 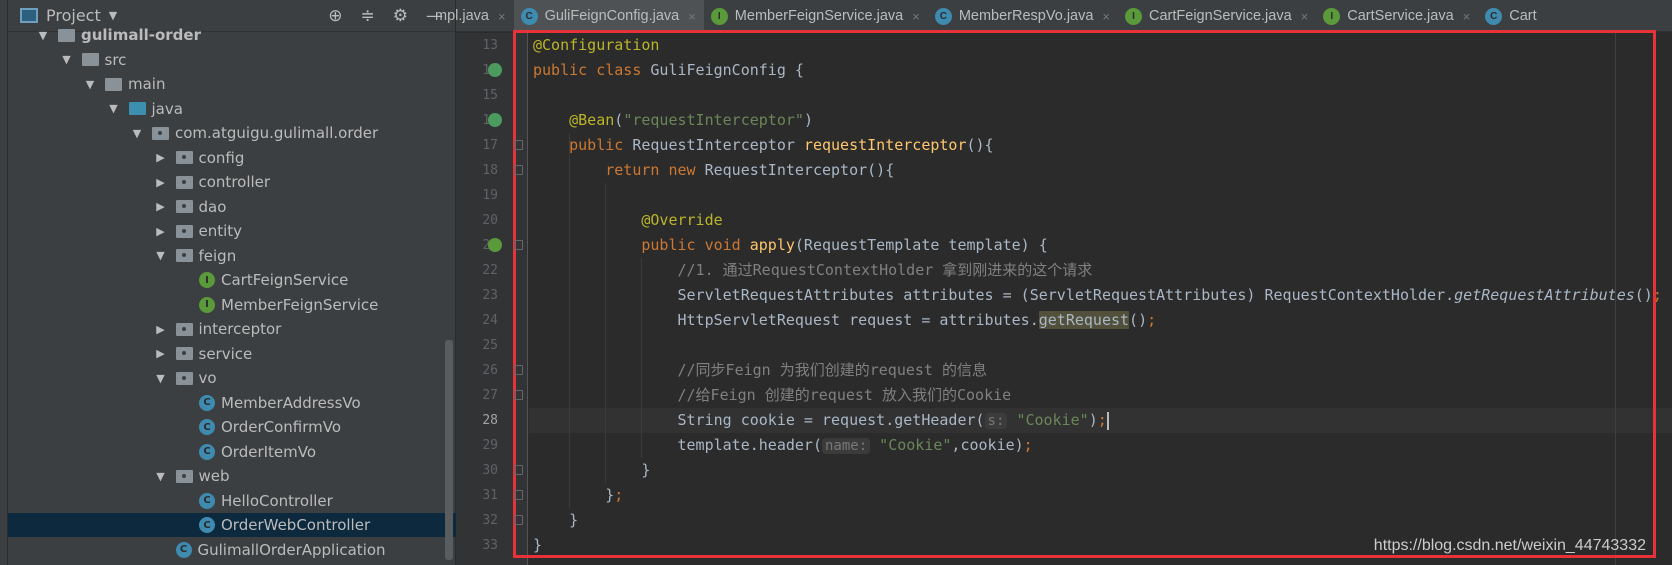 What do you see at coordinates (1400, 16) in the screenshot?
I see `tab-label: CartService.java` at bounding box center [1400, 16].